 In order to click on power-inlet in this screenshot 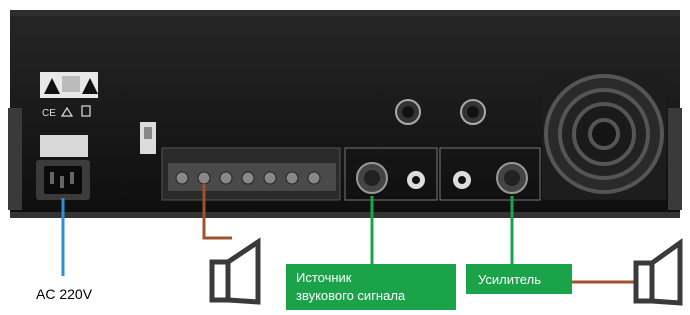, I will do `click(63, 167)`.